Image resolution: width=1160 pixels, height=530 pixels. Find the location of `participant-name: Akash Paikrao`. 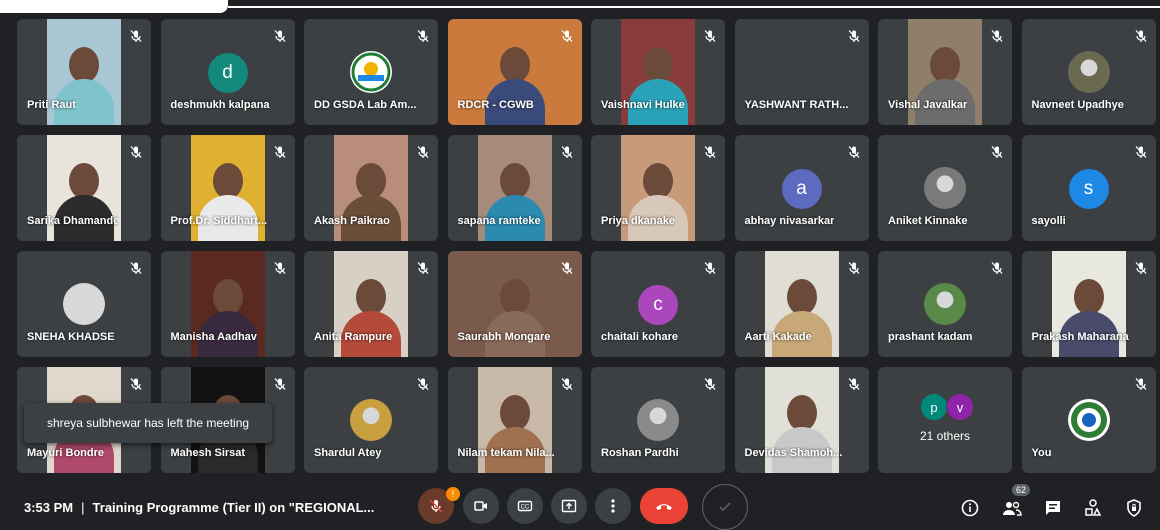

participant-name: Akash Paikrao is located at coordinates (352, 221).